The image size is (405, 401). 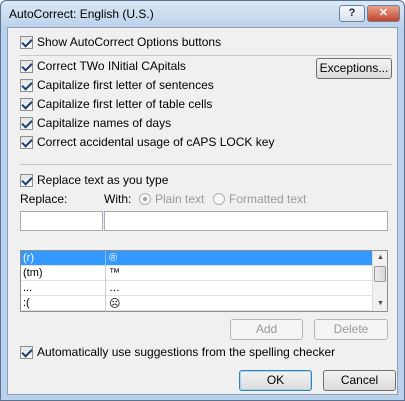 I want to click on cancel-button: Cancel, so click(x=359, y=380).